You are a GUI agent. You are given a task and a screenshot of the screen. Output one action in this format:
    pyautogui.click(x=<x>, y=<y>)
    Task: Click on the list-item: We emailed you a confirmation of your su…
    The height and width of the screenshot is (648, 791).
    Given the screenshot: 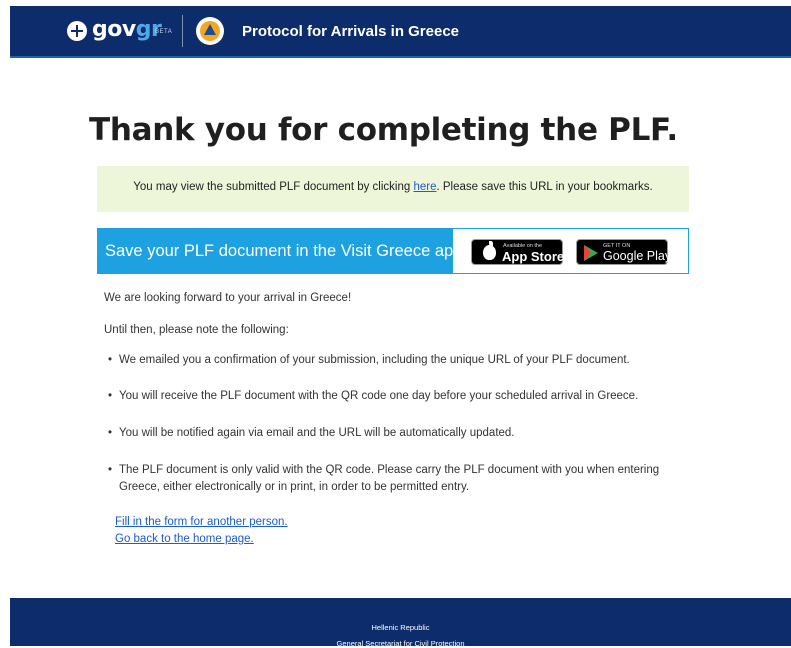 What is the action you would take?
    pyautogui.click(x=399, y=360)
    